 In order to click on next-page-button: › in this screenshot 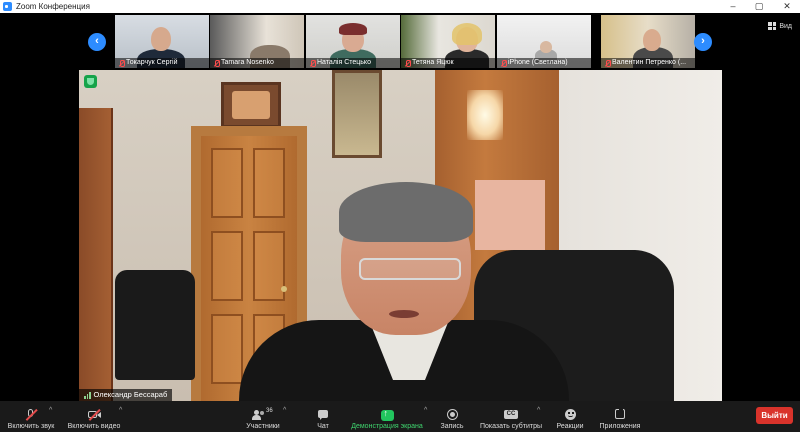, I will do `click(703, 42)`.